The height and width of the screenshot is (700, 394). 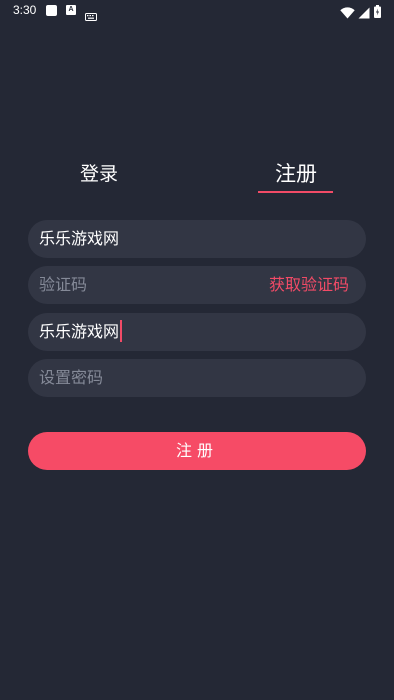 What do you see at coordinates (197, 11) in the screenshot?
I see `status-bar: 3:30 A` at bounding box center [197, 11].